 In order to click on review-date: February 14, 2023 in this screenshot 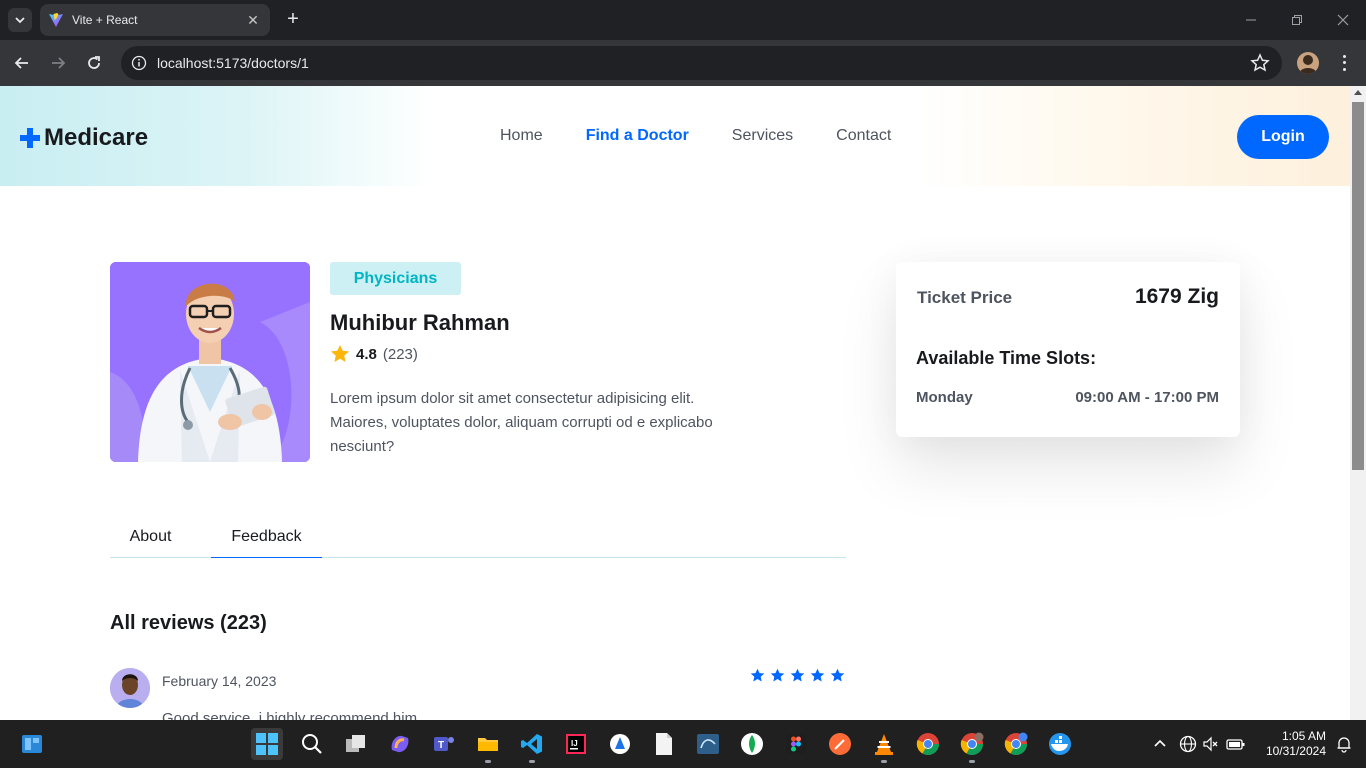, I will do `click(219, 681)`.